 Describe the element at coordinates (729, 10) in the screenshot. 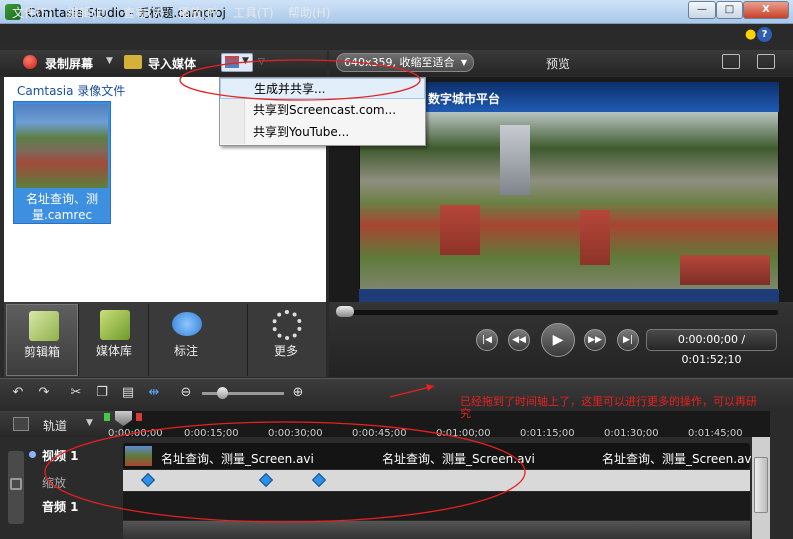

I see `maximize-button: □` at that location.